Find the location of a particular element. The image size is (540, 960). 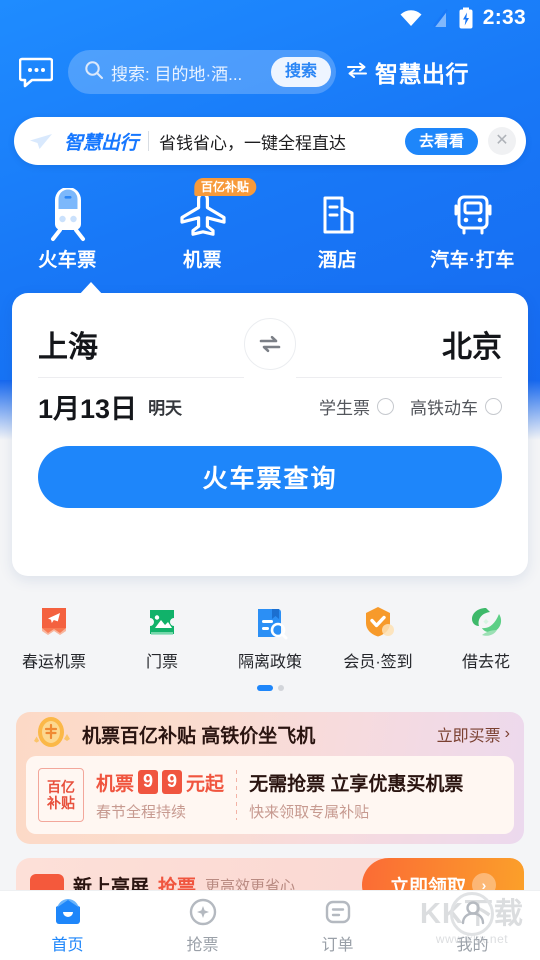

tab-label: 抢票 is located at coordinates (202, 945).